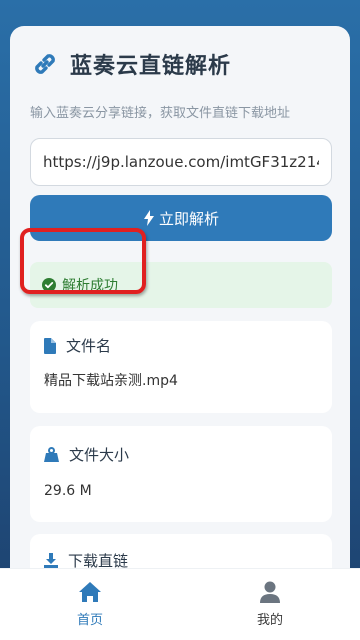  Describe the element at coordinates (51, 454) in the screenshot. I see `weight-icon` at that location.